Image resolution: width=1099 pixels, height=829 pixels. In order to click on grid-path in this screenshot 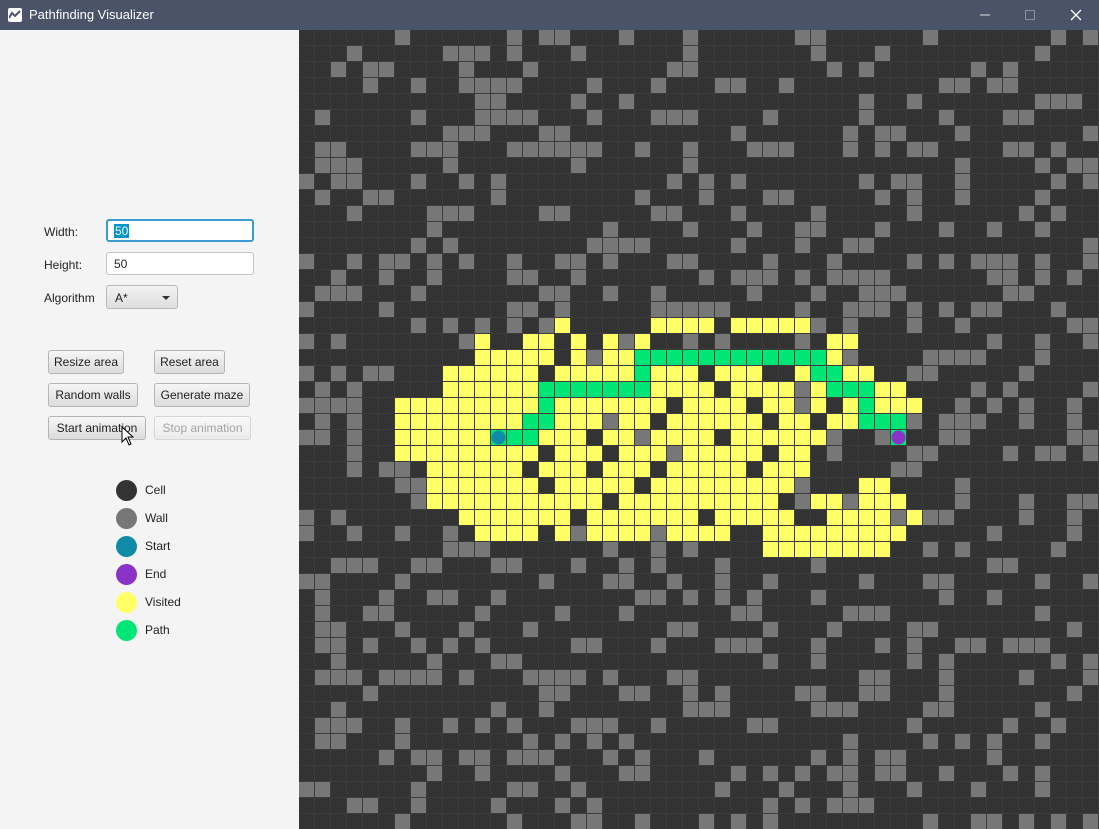, I will do `click(642, 389)`.